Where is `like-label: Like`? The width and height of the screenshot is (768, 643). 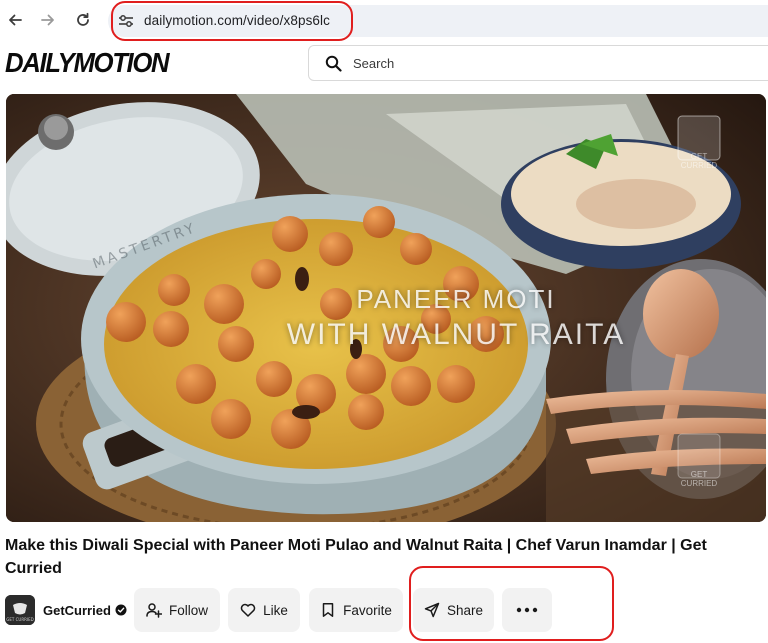 like-label: Like is located at coordinates (275, 610).